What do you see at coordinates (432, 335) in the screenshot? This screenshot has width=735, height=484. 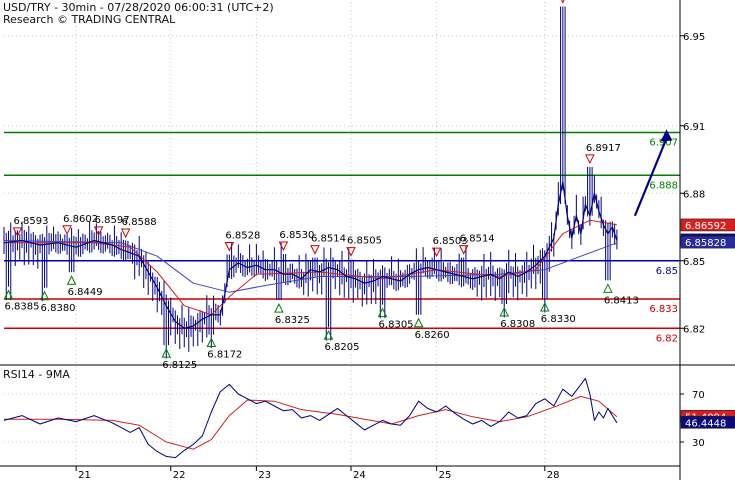 I see `low-label-6.8260: 6.8260` at bounding box center [432, 335].